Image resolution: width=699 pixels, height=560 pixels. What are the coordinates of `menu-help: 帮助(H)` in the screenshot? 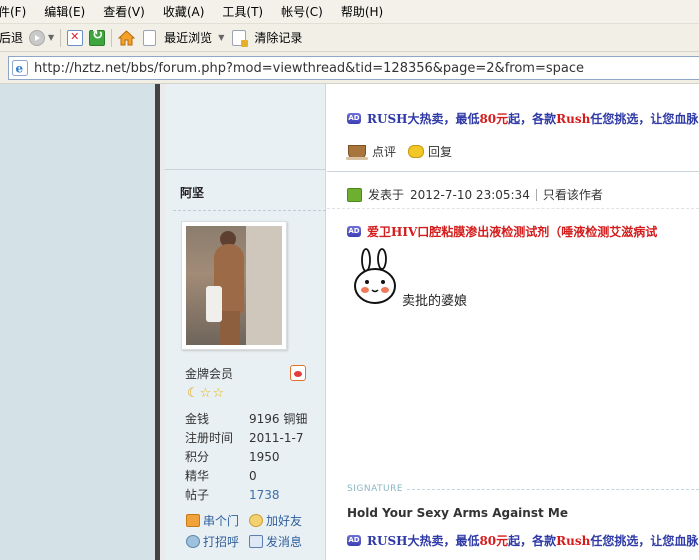 It's located at (362, 11).